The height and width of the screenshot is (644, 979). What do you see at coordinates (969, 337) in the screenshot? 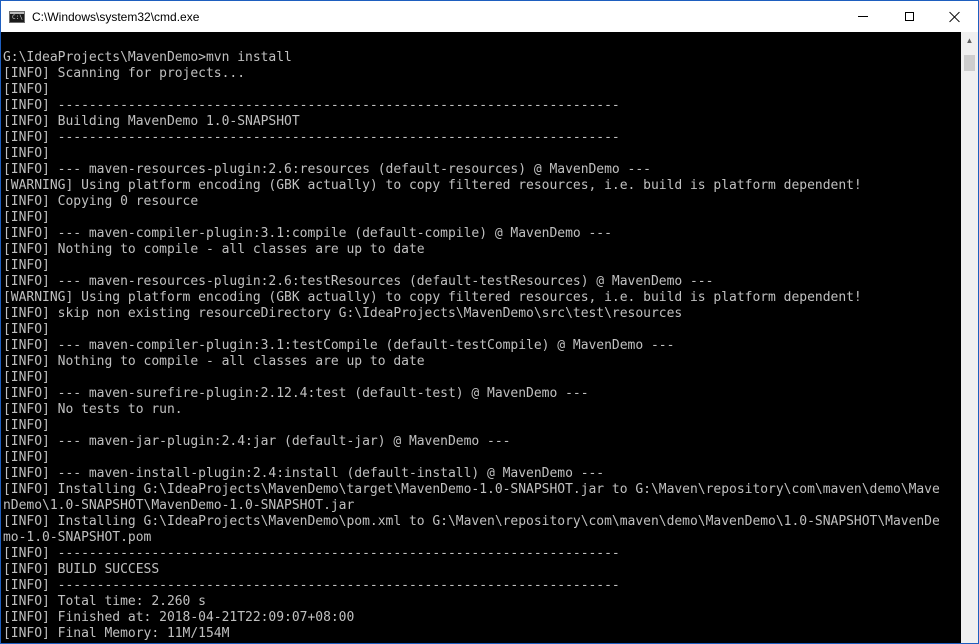
I see `vertical-scrollbar: ▲` at bounding box center [969, 337].